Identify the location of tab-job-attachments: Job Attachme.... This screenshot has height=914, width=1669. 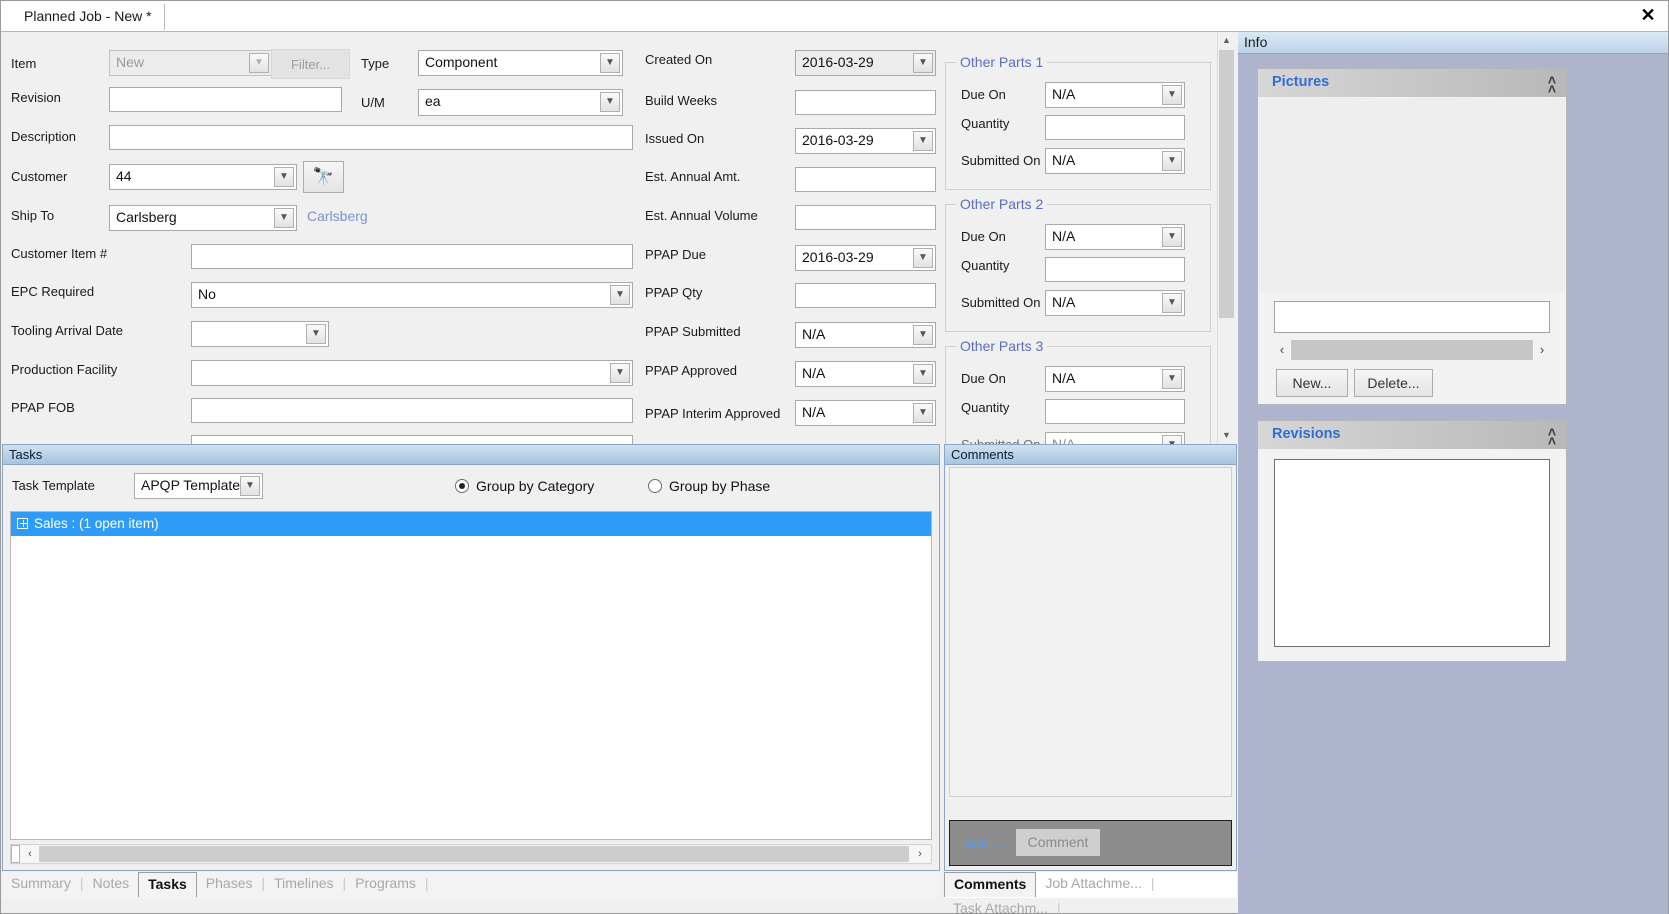
(1093, 884).